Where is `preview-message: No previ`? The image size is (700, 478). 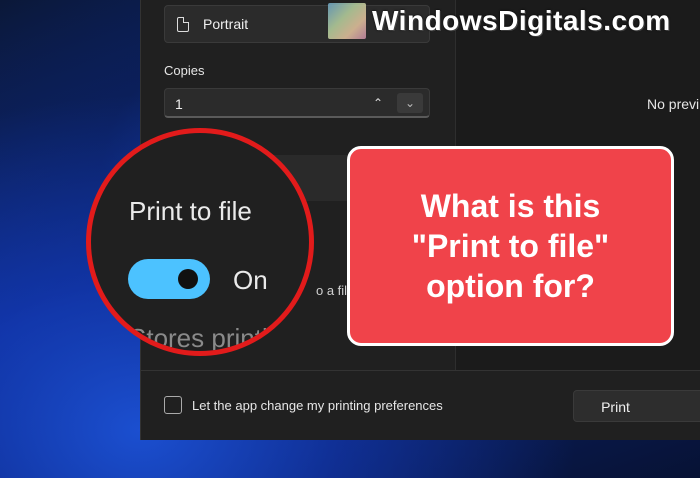
preview-message: No previ is located at coordinates (673, 104).